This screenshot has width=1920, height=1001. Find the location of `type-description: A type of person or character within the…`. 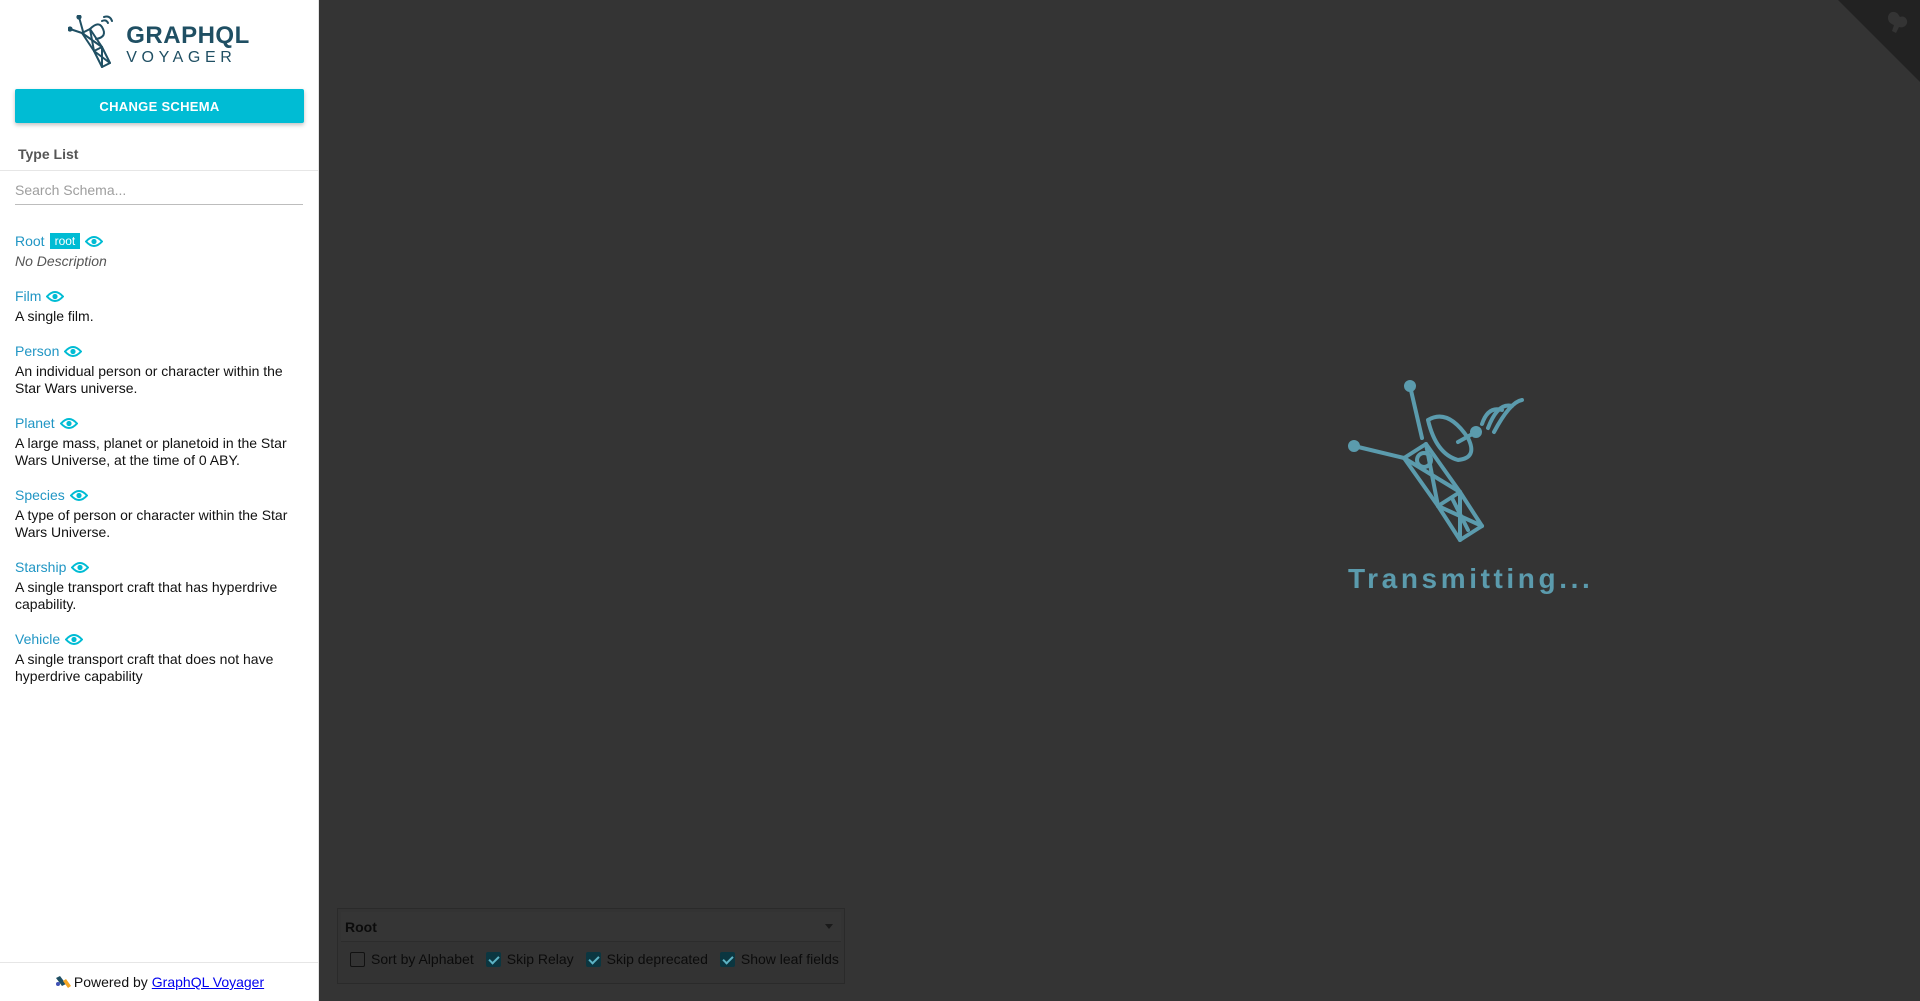

type-description: A type of person or character within the… is located at coordinates (151, 523).